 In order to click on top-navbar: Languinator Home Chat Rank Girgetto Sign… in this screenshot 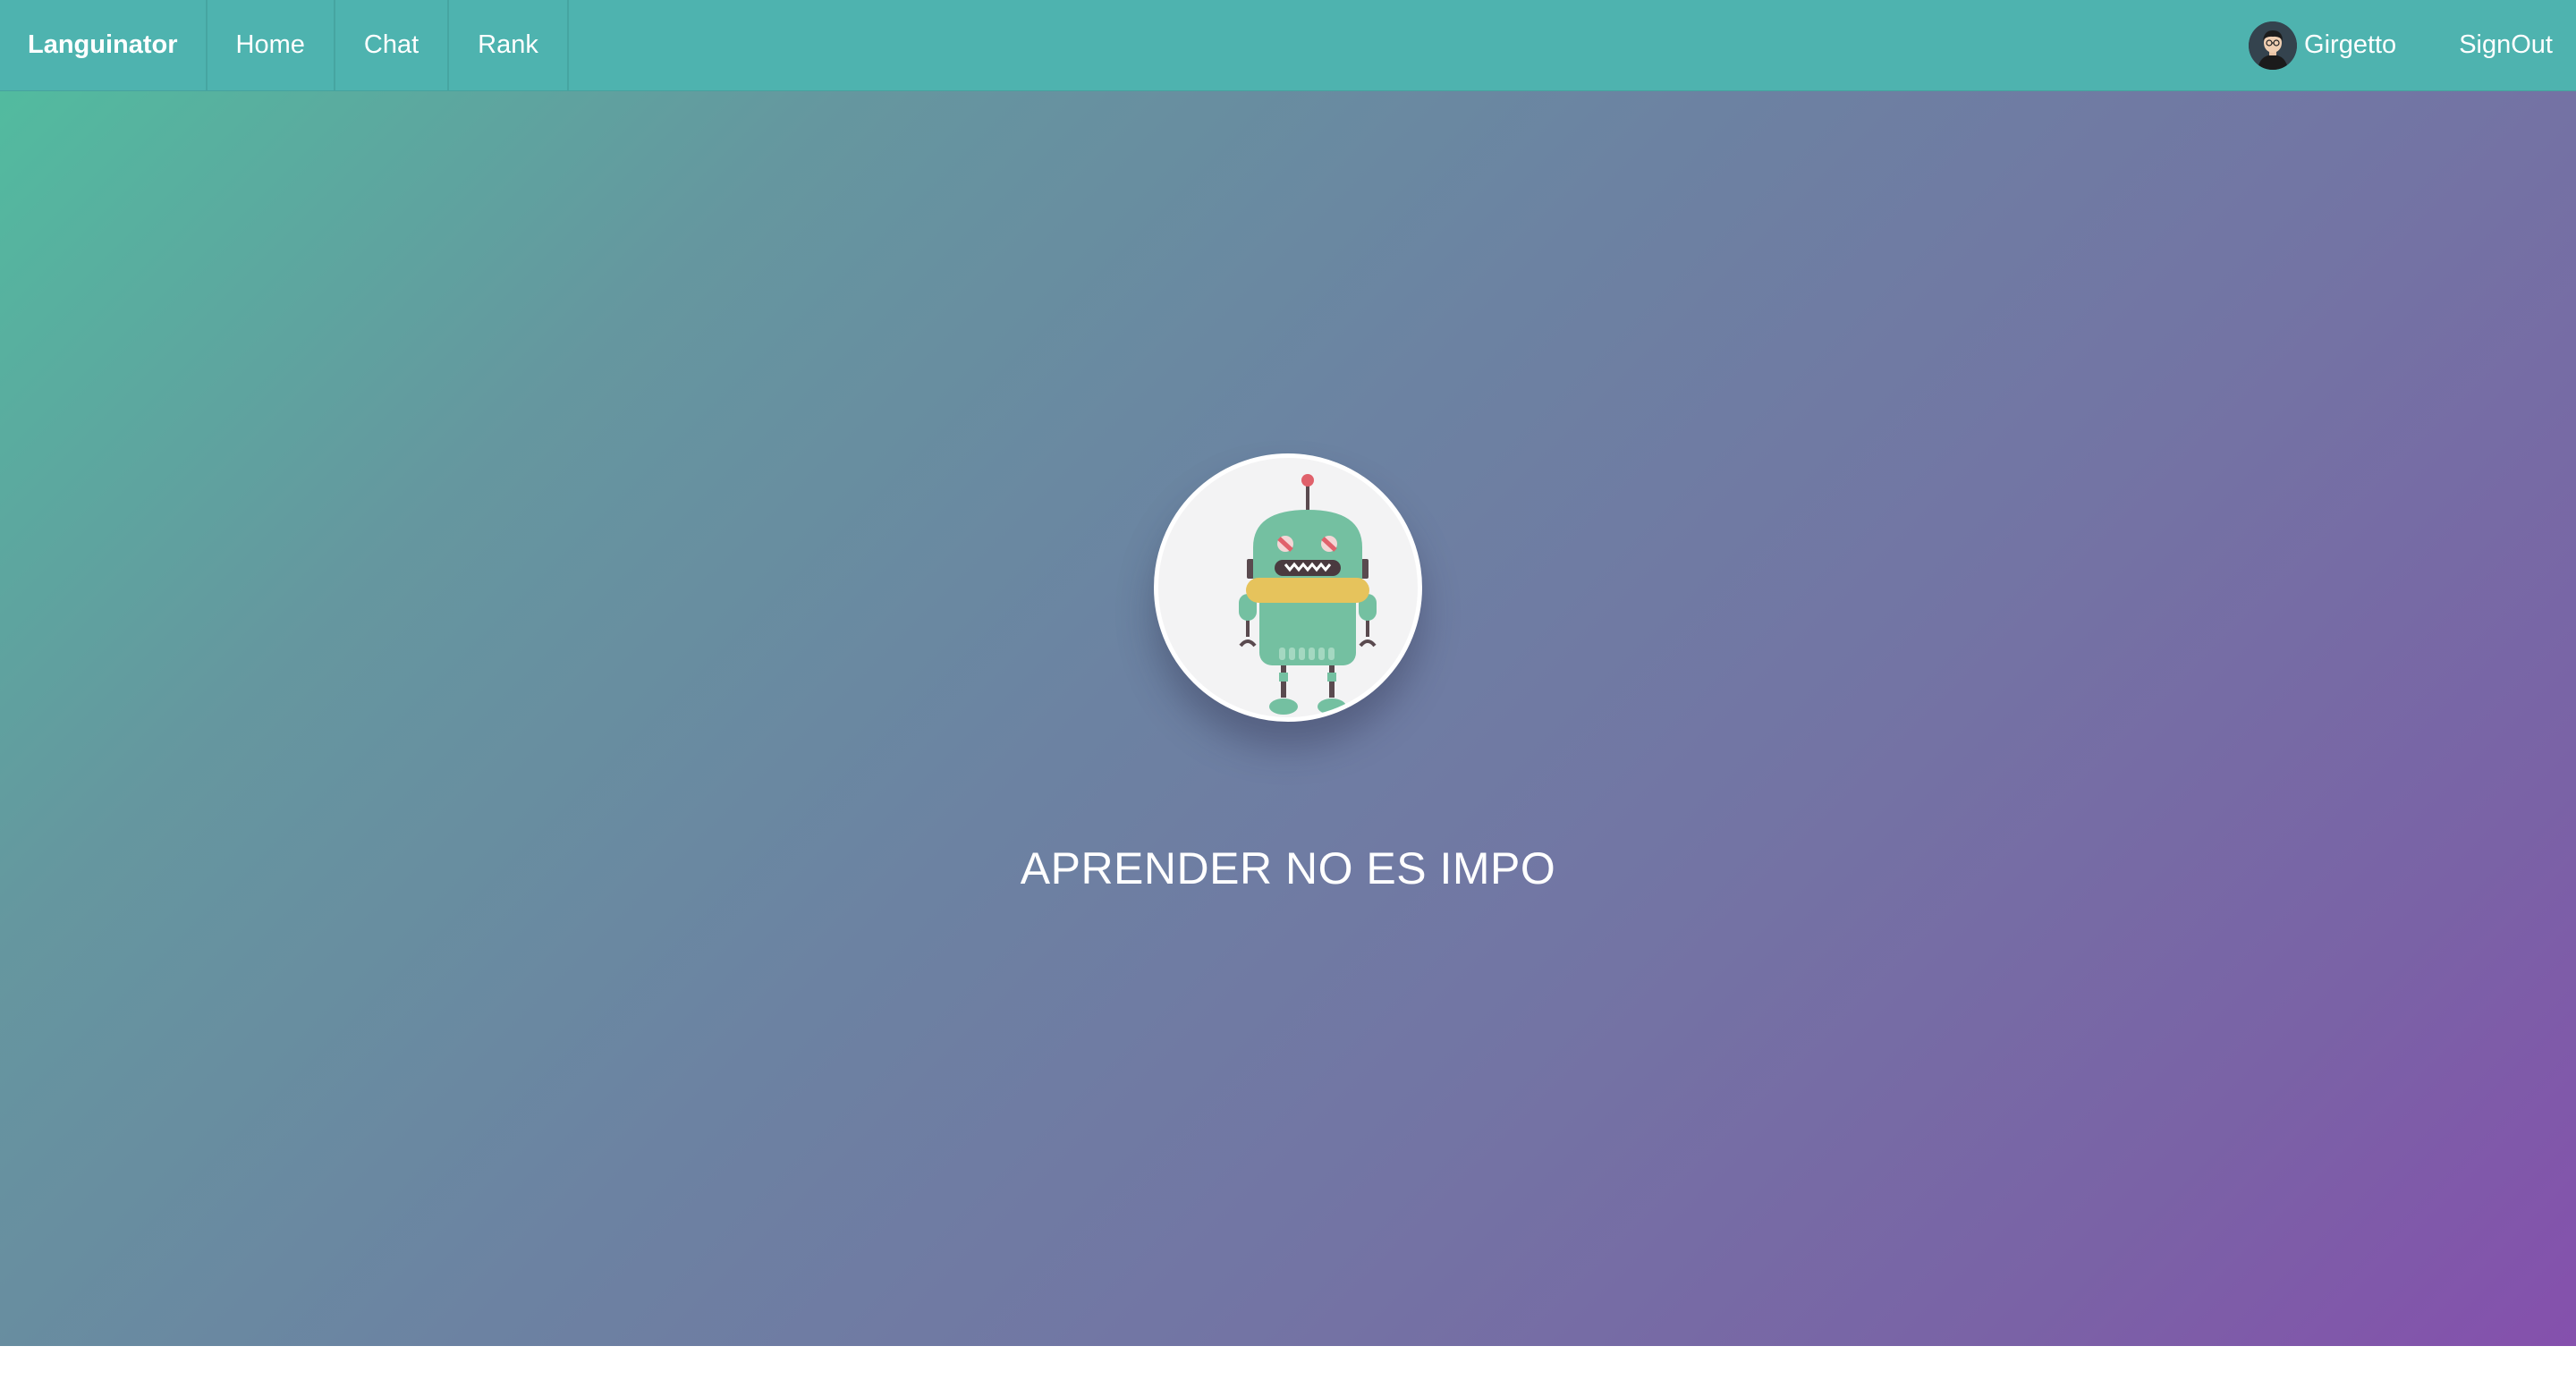, I will do `click(1288, 45)`.